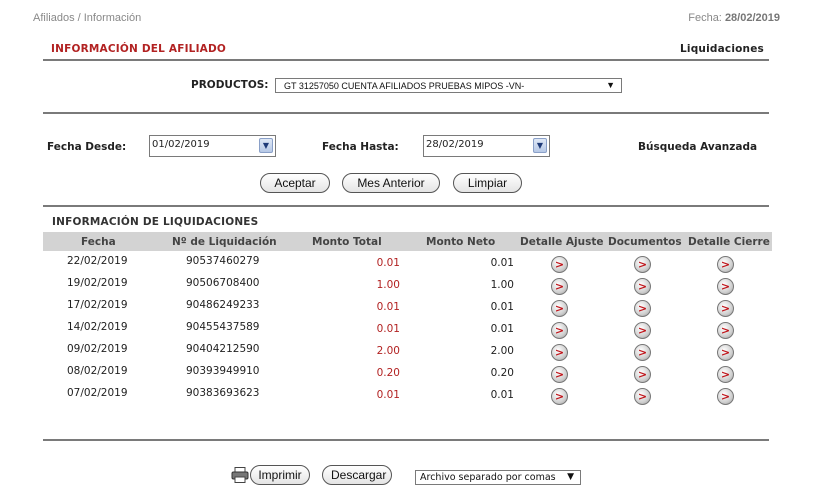 The image size is (818, 497). I want to click on products-label: PRODUCTOS:, so click(230, 85).